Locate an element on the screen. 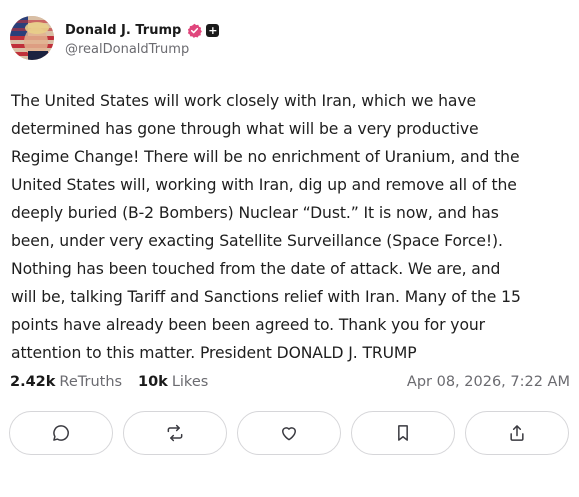  avatar is located at coordinates (32, 38).